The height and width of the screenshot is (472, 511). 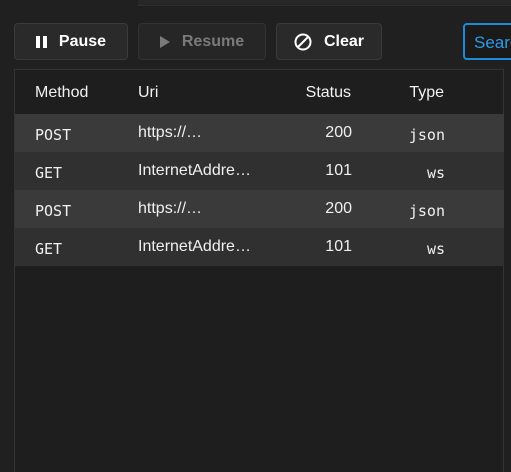 What do you see at coordinates (213, 41) in the screenshot?
I see `resume-label: Resume` at bounding box center [213, 41].